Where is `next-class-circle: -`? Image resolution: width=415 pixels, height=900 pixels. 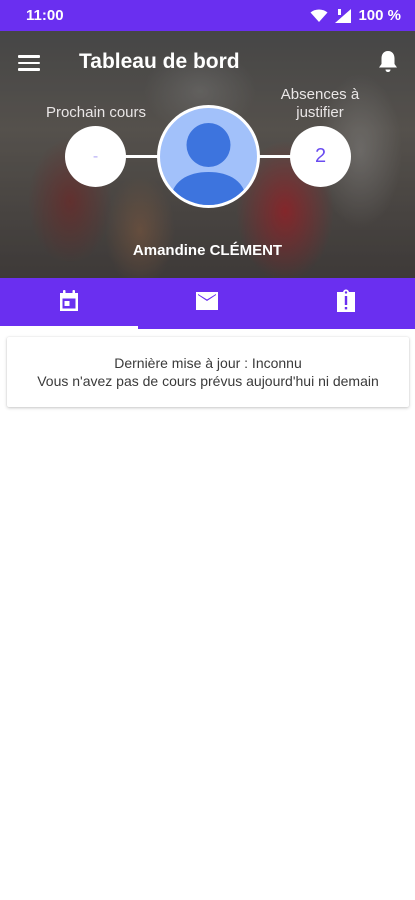 next-class-circle: - is located at coordinates (95, 156).